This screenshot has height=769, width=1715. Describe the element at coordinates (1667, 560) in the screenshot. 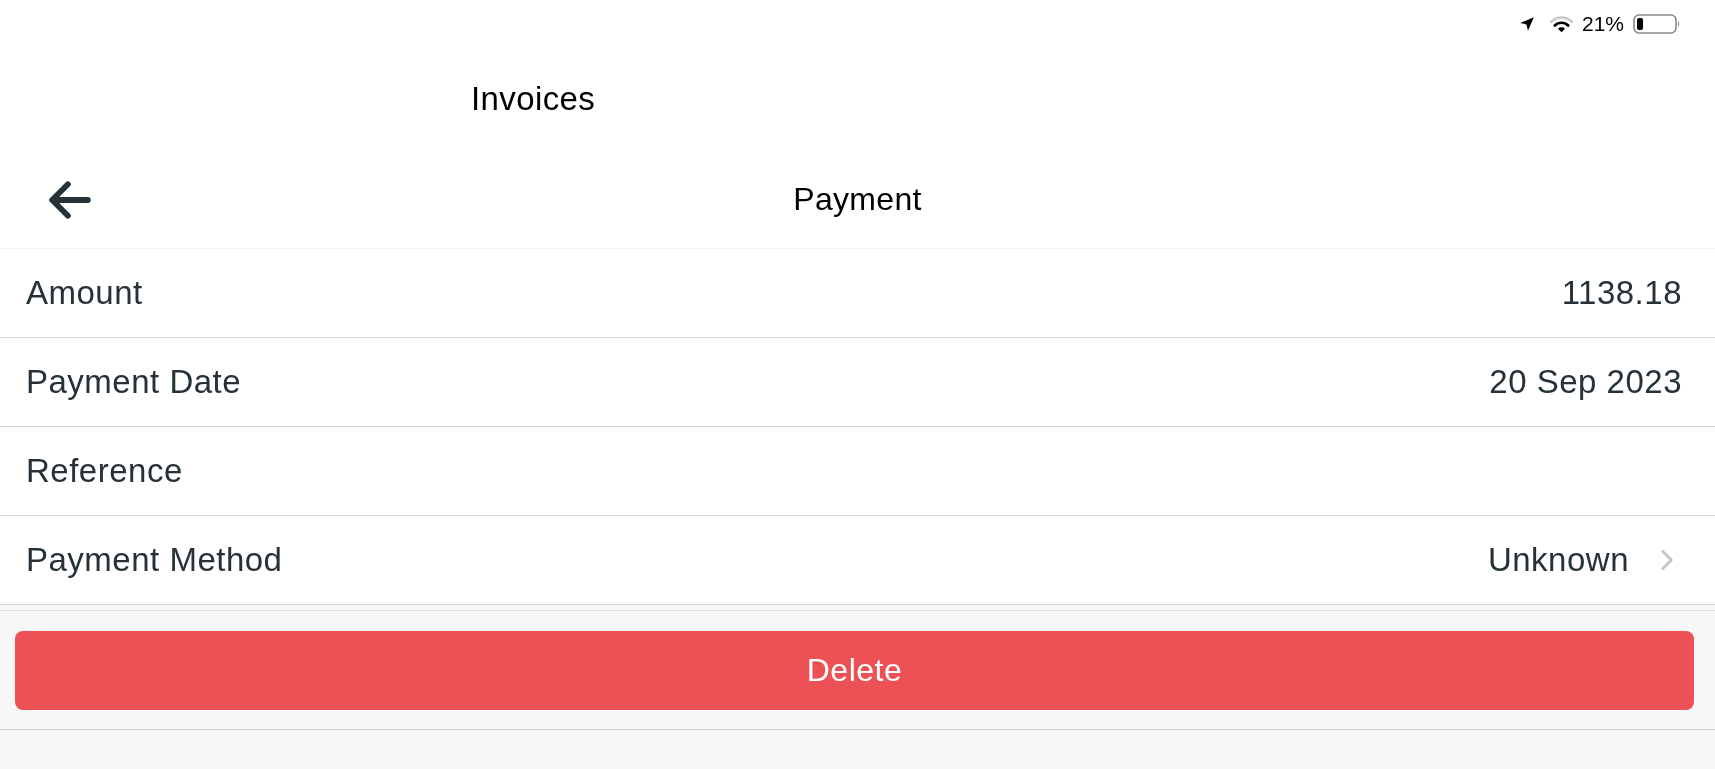

I see `chevron-right-icon` at that location.